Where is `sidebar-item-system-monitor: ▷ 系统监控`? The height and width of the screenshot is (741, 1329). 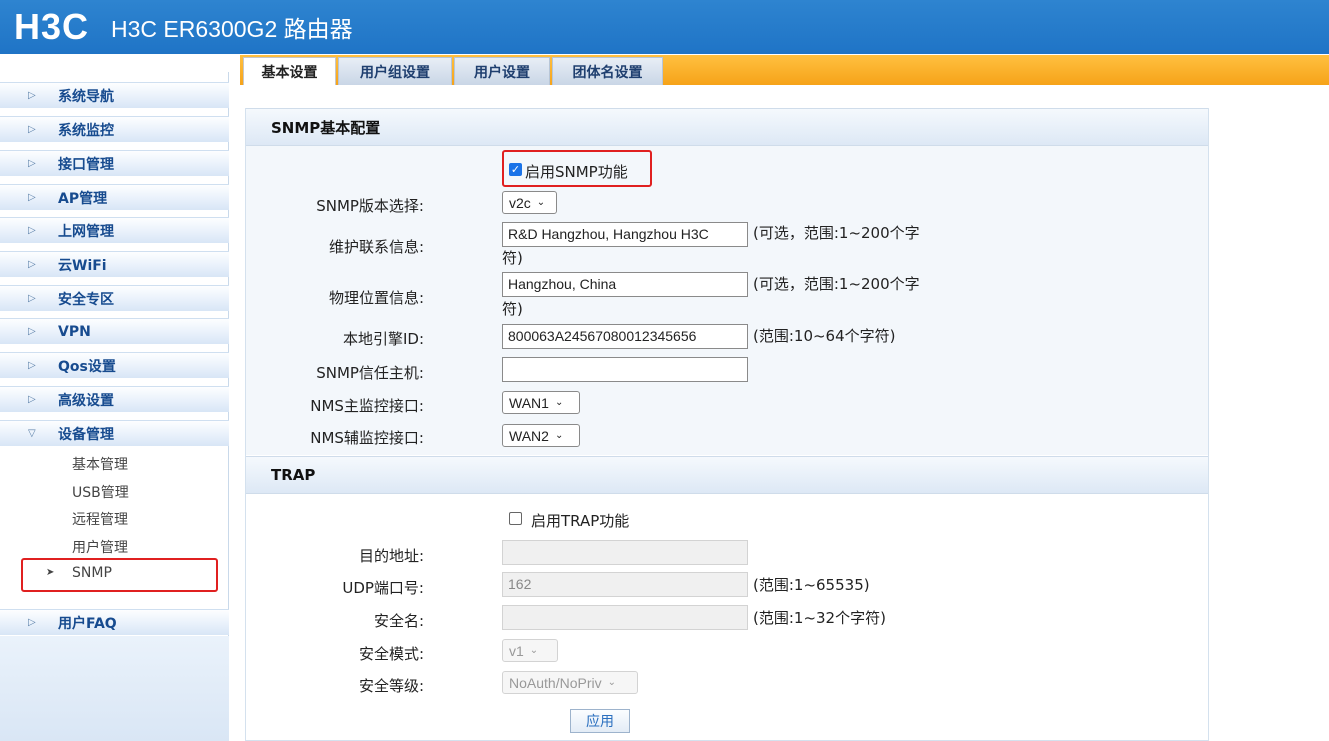 sidebar-item-system-monitor: ▷ 系统监控 is located at coordinates (114, 129).